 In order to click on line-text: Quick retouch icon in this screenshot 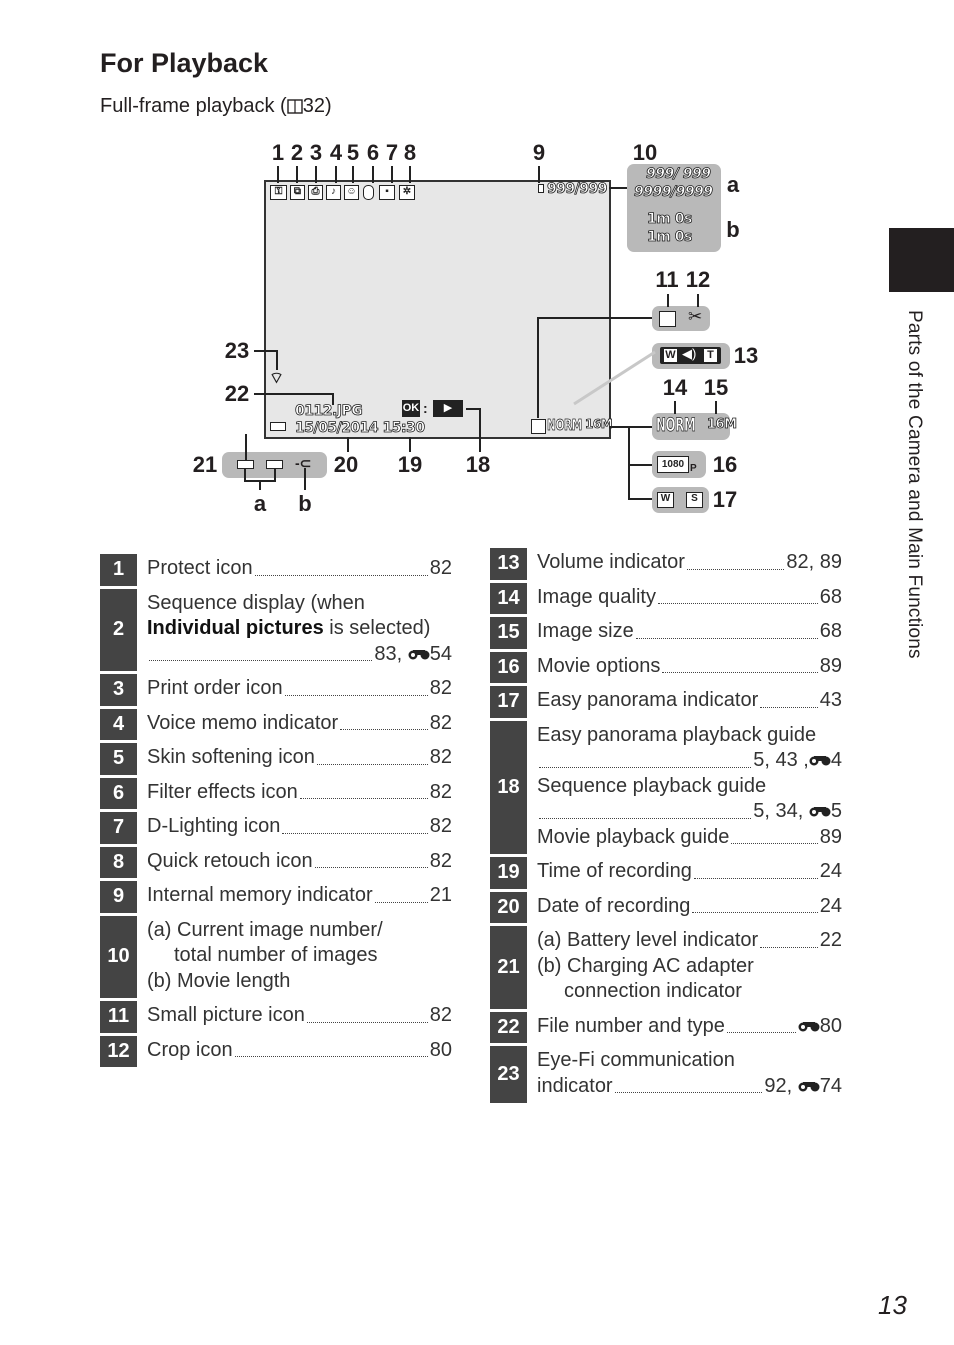, I will do `click(230, 862)`.